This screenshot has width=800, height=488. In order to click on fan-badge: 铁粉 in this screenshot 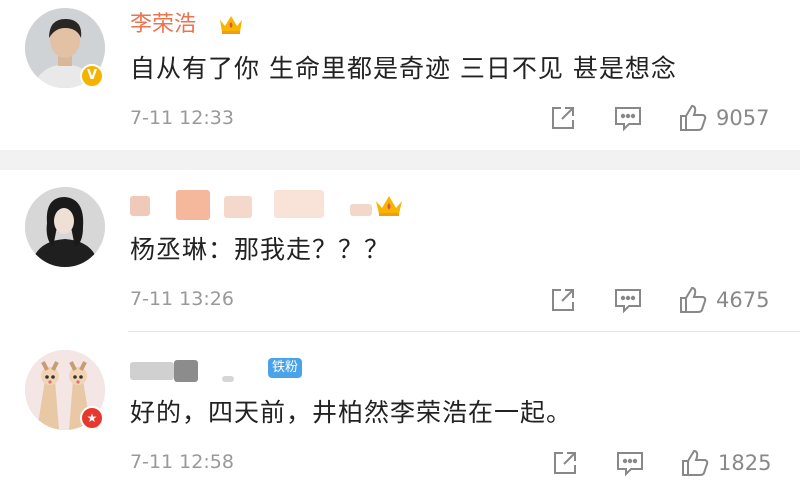, I will do `click(285, 368)`.